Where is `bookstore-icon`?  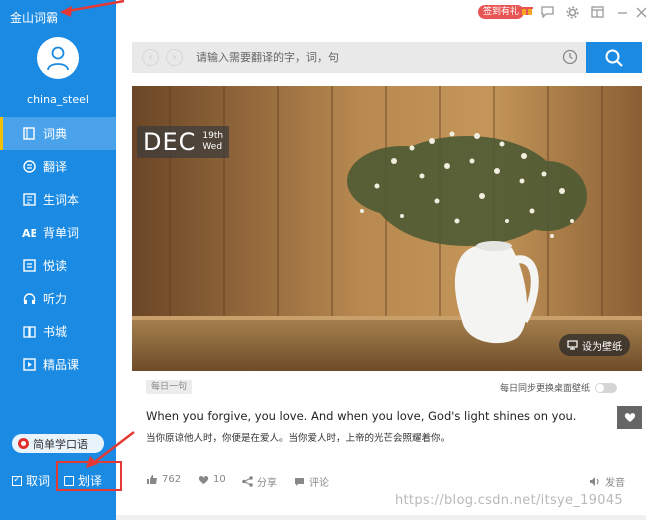 bookstore-icon is located at coordinates (29, 332).